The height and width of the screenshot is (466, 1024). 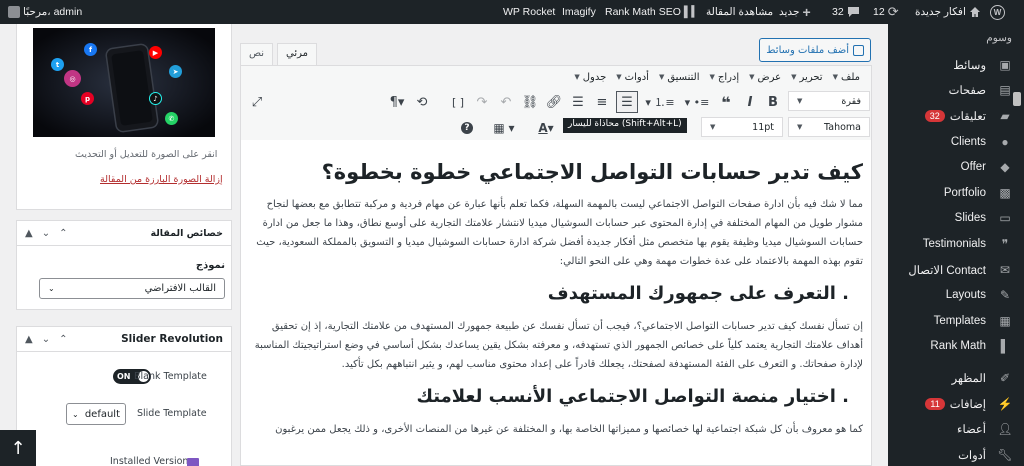 I want to click on unlink-icon: ⛓, so click(x=530, y=102).